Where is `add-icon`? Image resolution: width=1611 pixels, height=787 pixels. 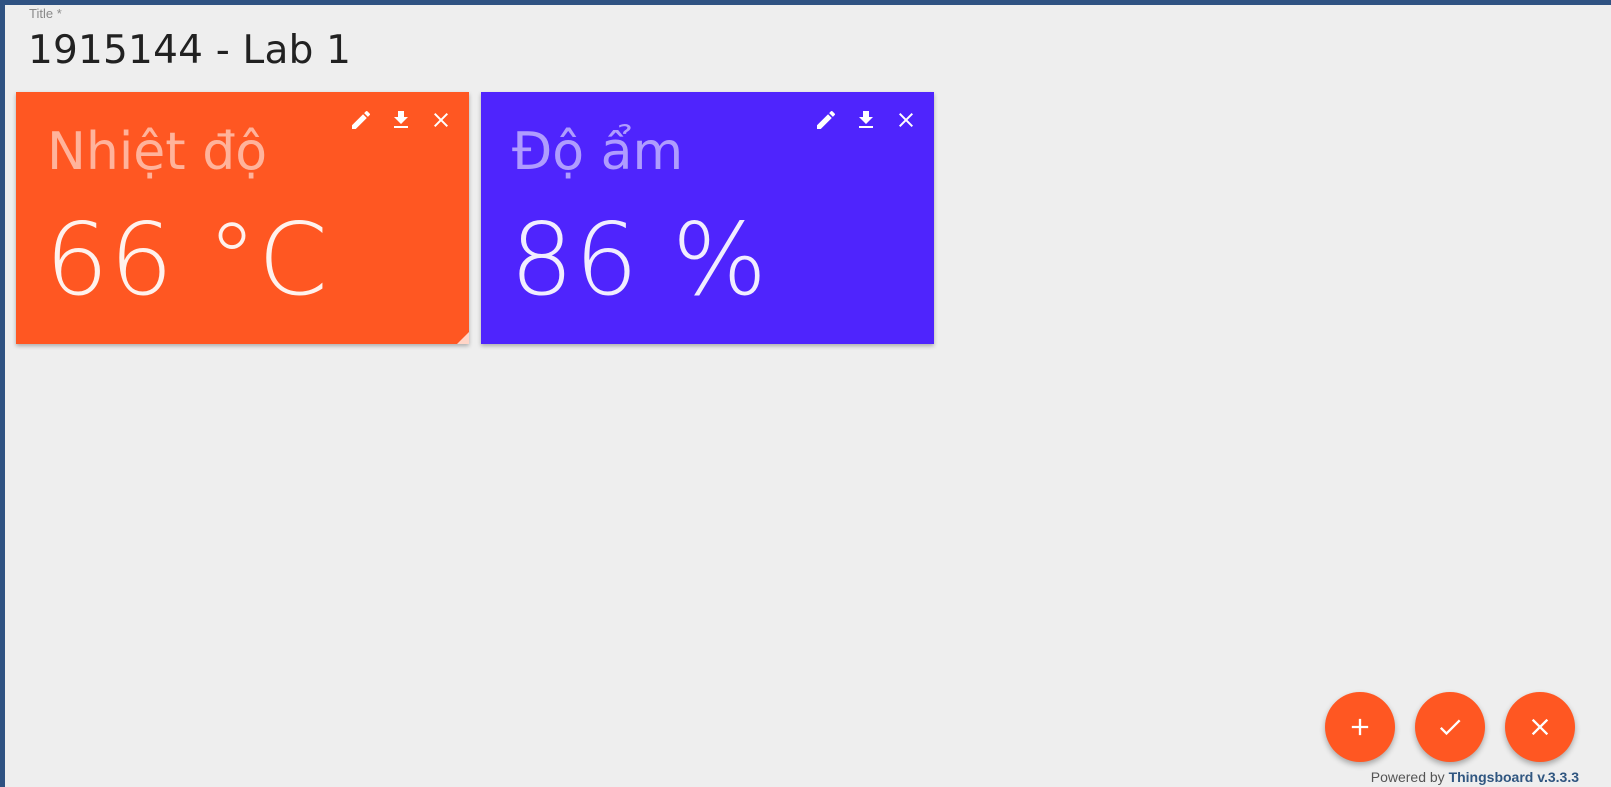
add-icon is located at coordinates (1360, 727).